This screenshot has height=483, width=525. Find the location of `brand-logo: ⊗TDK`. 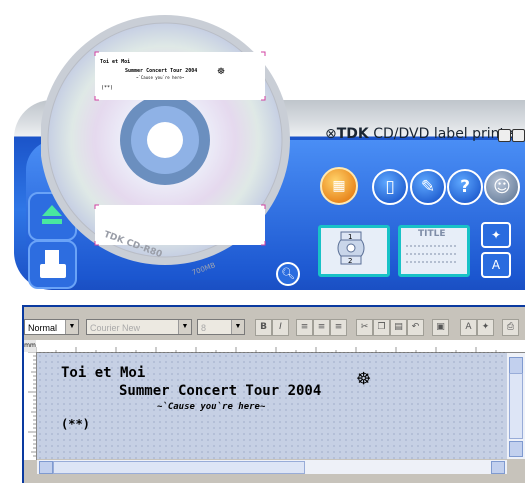

brand-logo: ⊗TDK is located at coordinates (347, 134).